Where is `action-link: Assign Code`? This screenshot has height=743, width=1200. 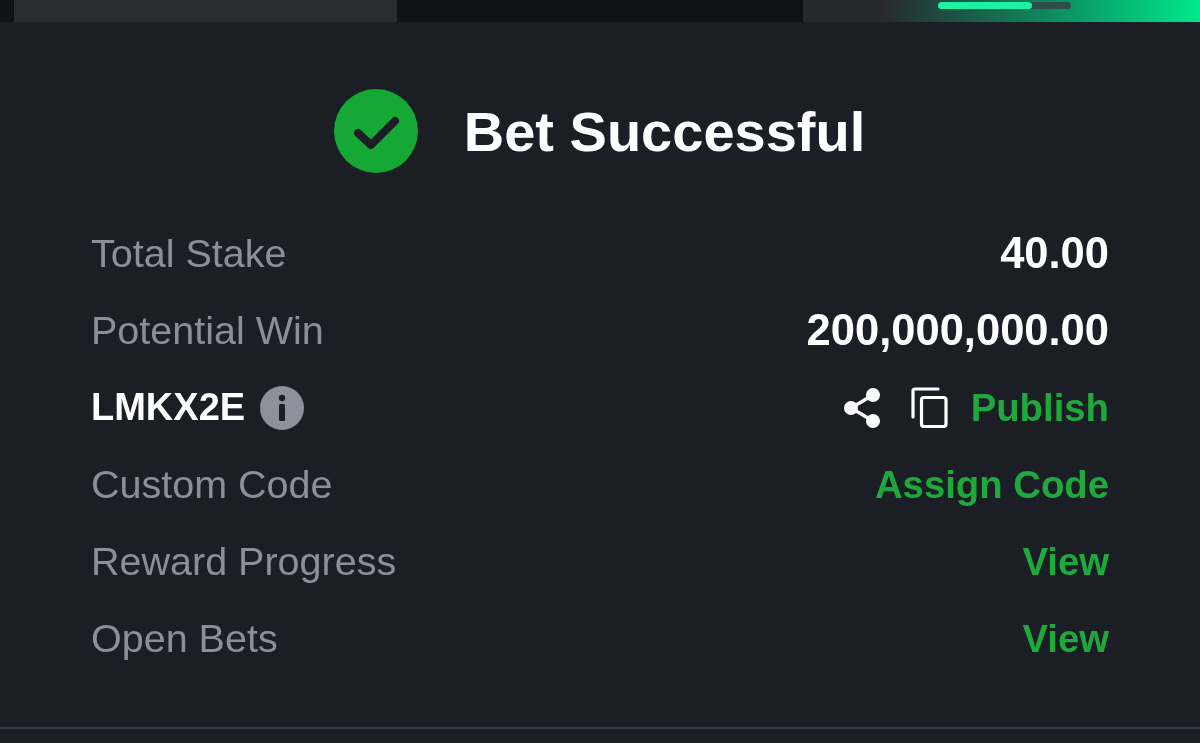 action-link: Assign Code is located at coordinates (991, 484).